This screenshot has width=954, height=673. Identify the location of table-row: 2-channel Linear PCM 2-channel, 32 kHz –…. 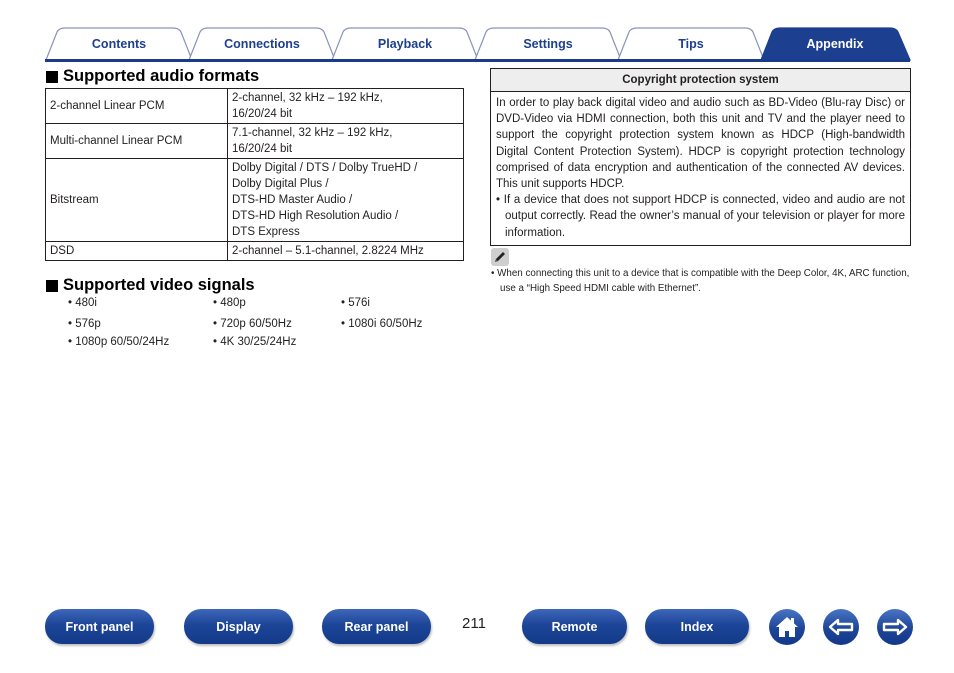
(254, 106).